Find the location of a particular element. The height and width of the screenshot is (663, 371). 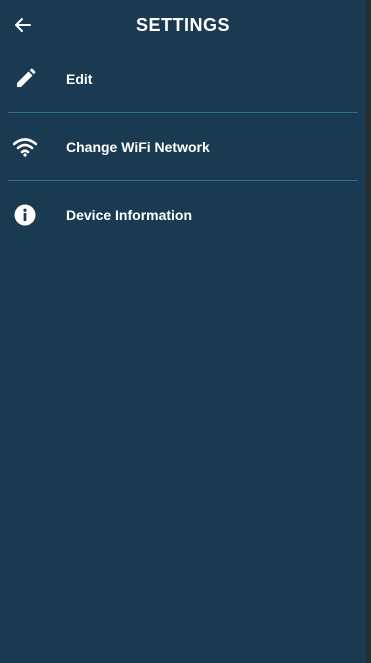

menu-item-change-wifi: Change WiFi Network is located at coordinates (183, 146).